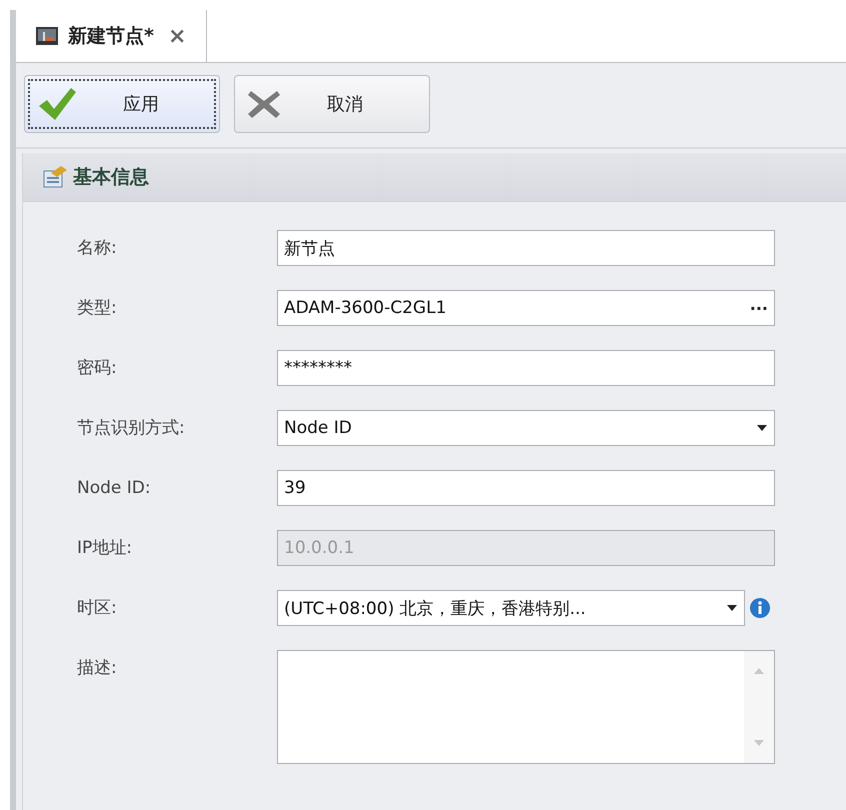  Describe the element at coordinates (97, 248) in the screenshot. I see `field-label: 名称:` at that location.